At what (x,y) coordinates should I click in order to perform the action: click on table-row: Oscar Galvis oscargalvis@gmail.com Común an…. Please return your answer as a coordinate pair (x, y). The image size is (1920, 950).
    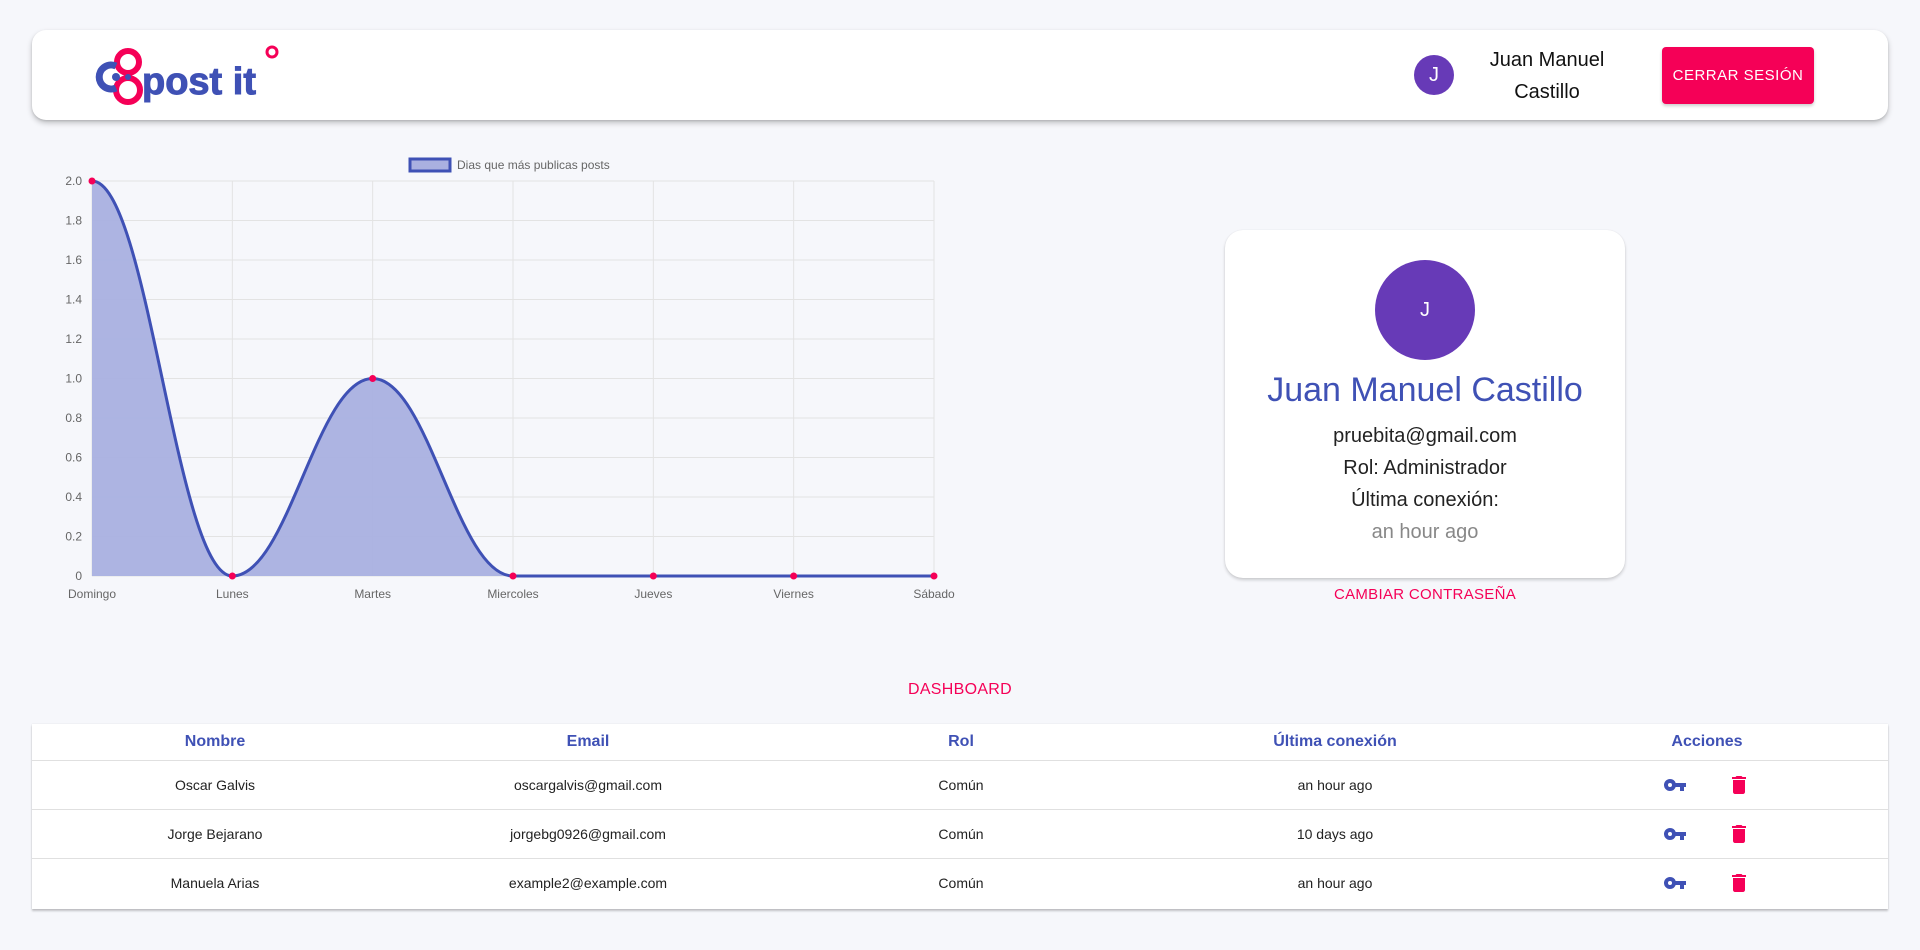
    Looking at the image, I should click on (960, 785).